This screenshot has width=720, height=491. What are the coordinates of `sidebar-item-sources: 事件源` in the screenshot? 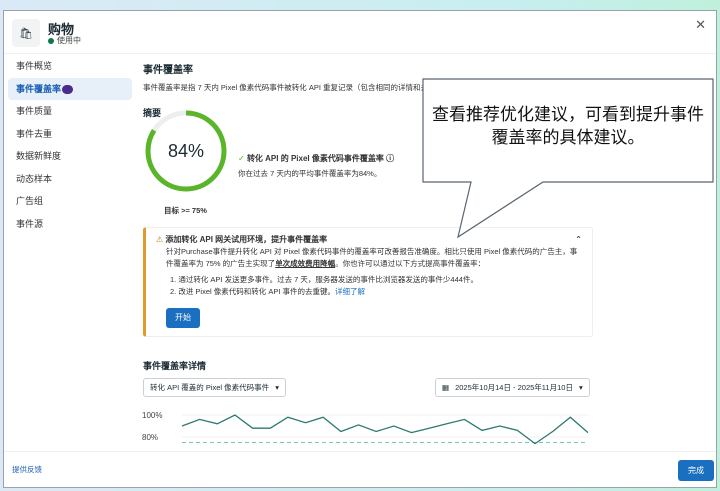 It's located at (70, 224).